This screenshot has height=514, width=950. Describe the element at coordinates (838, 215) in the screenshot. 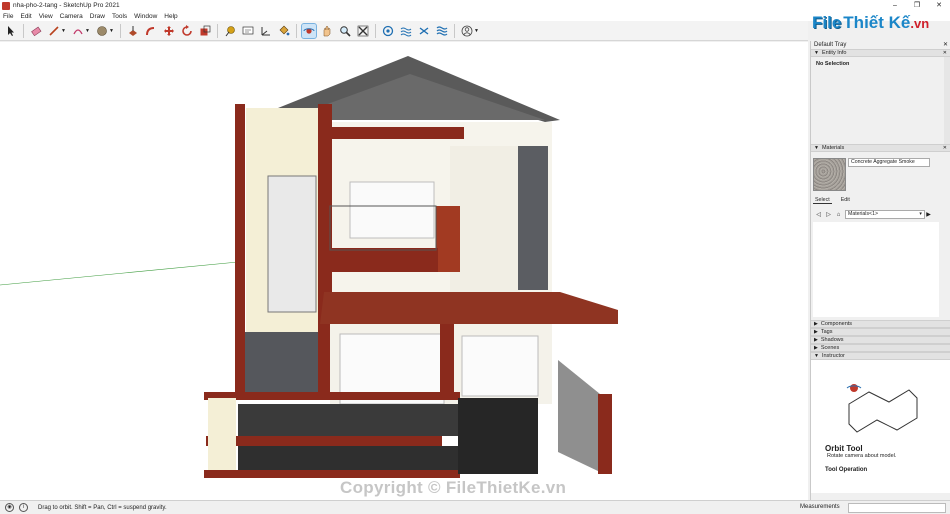

I see `home-icon: ⌂` at that location.